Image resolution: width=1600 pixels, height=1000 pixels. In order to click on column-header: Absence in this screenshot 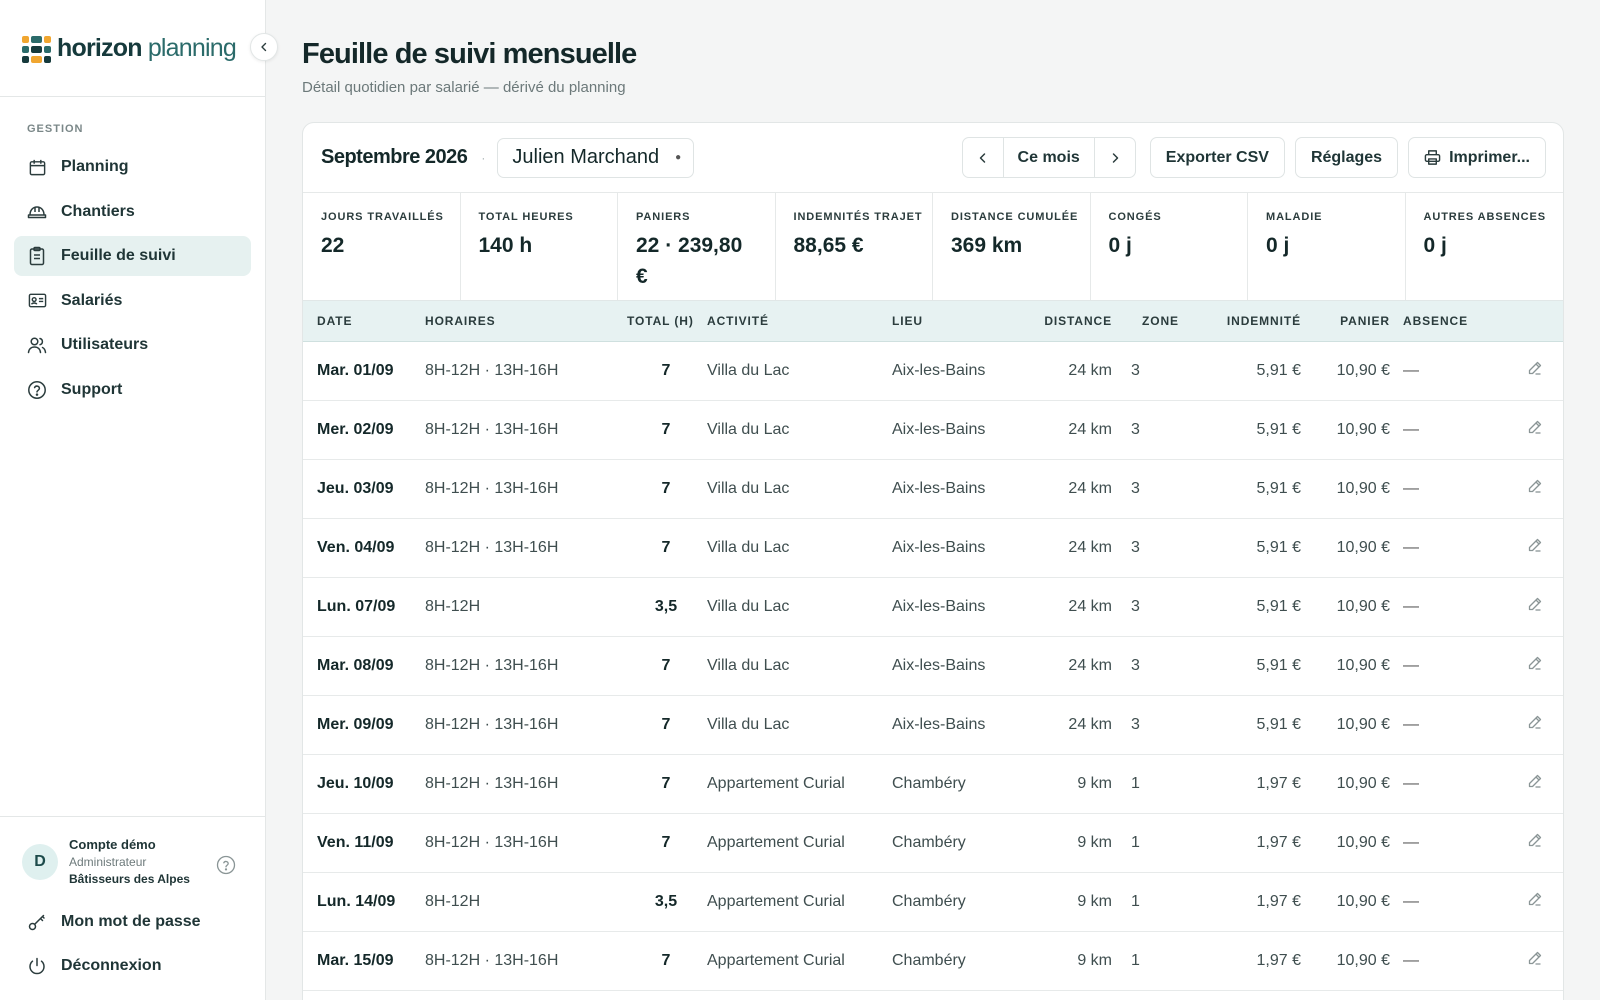, I will do `click(1445, 321)`.